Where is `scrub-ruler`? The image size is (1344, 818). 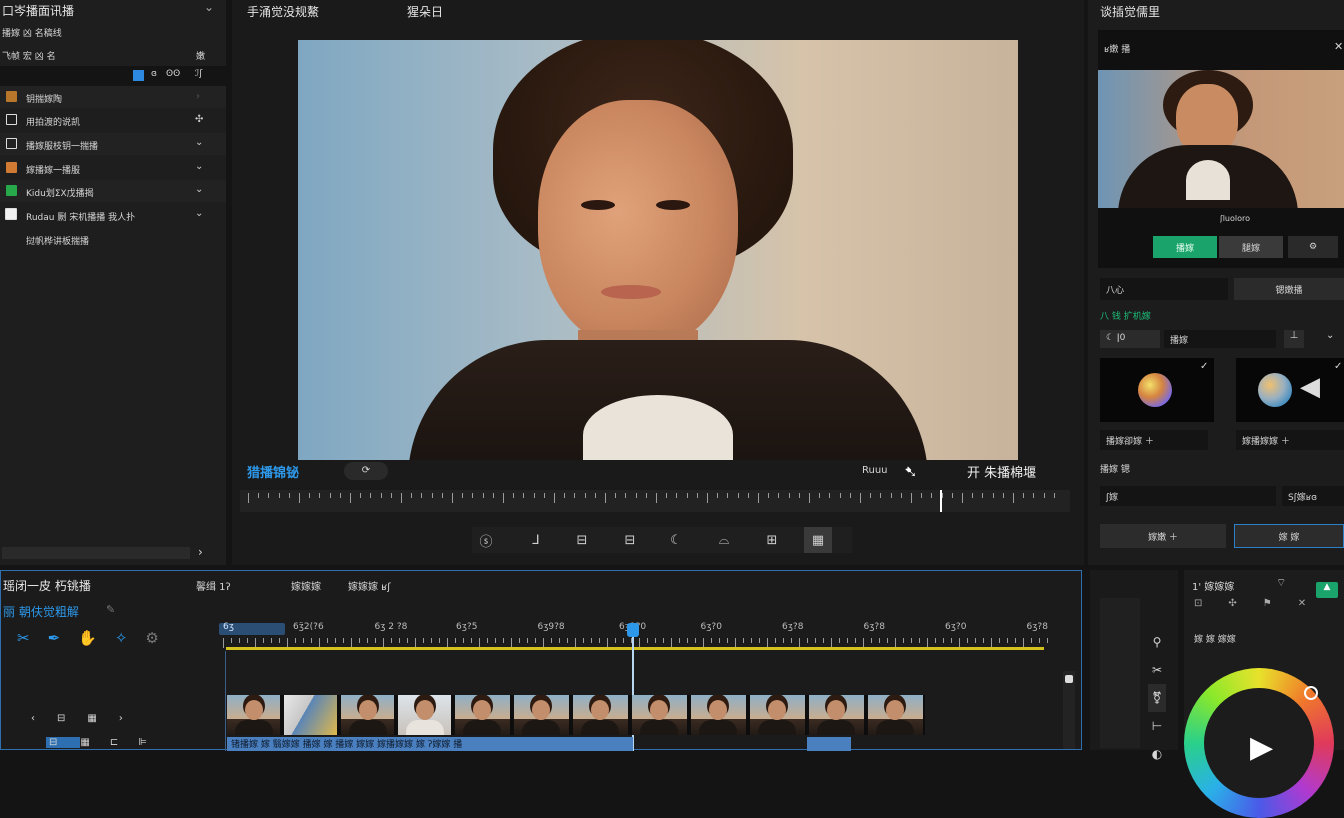 scrub-ruler is located at coordinates (655, 501).